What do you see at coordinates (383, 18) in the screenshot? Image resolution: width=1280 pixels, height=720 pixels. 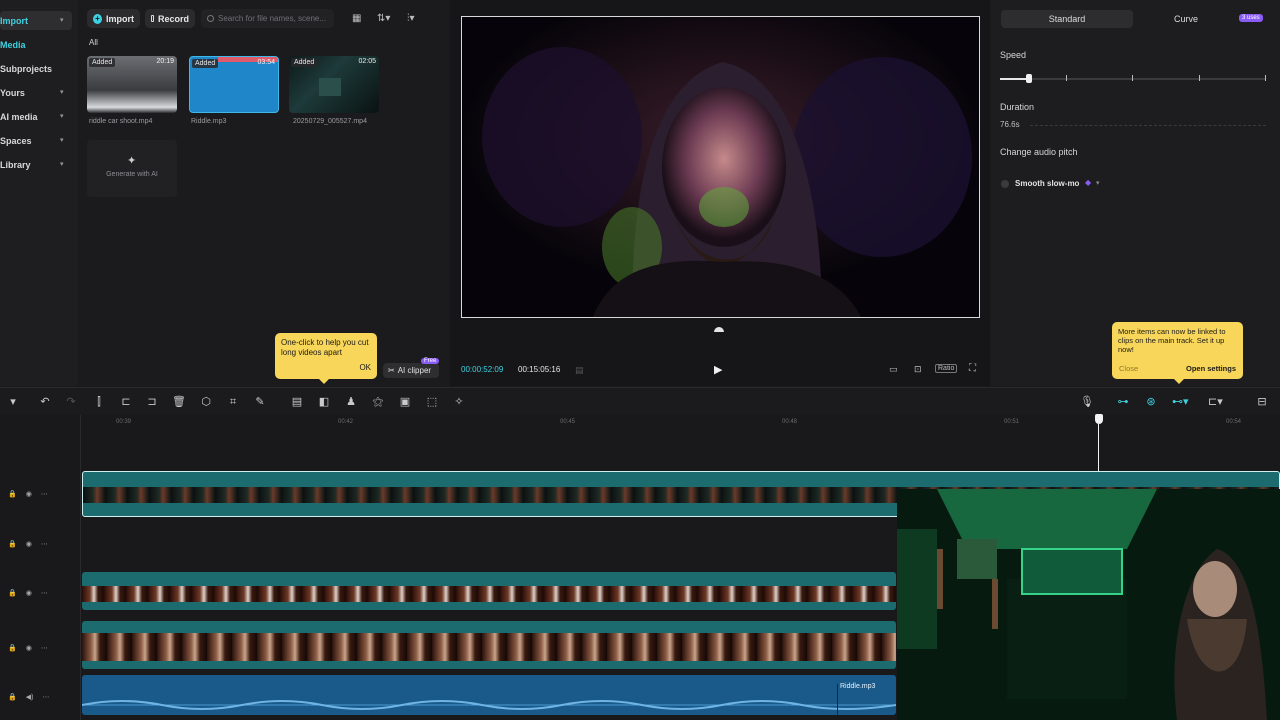 I see `sort-icon: ⇅▾` at bounding box center [383, 18].